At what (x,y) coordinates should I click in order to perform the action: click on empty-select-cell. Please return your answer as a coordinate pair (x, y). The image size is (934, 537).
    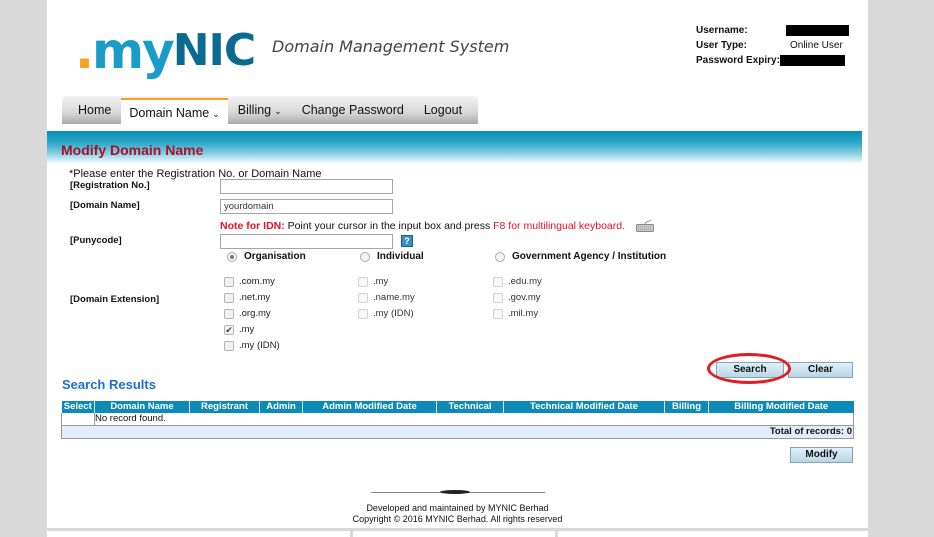
    Looking at the image, I should click on (78, 419).